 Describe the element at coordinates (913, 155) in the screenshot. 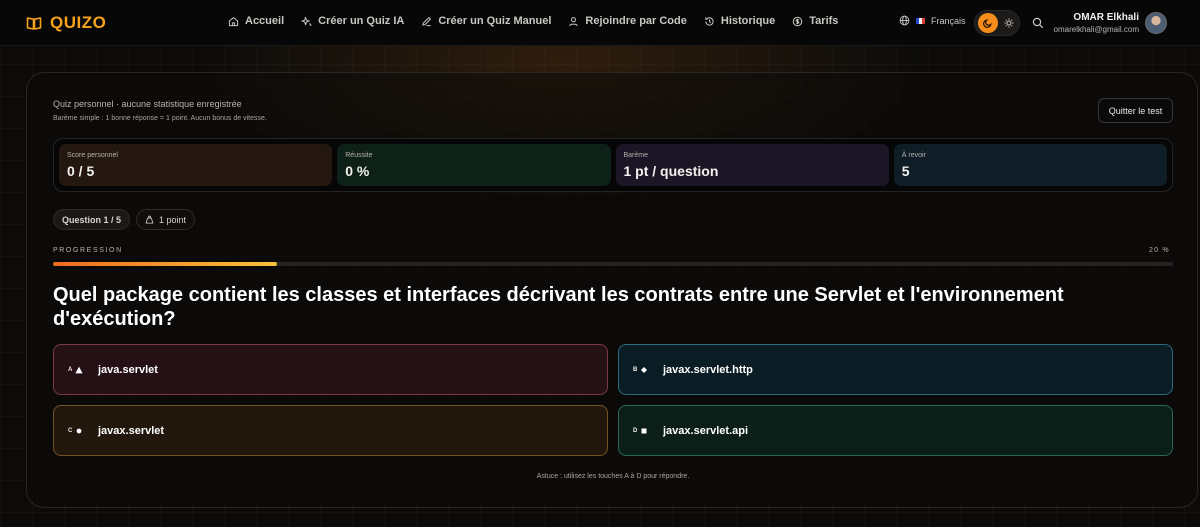

I see `stat-label: À revoir` at that location.